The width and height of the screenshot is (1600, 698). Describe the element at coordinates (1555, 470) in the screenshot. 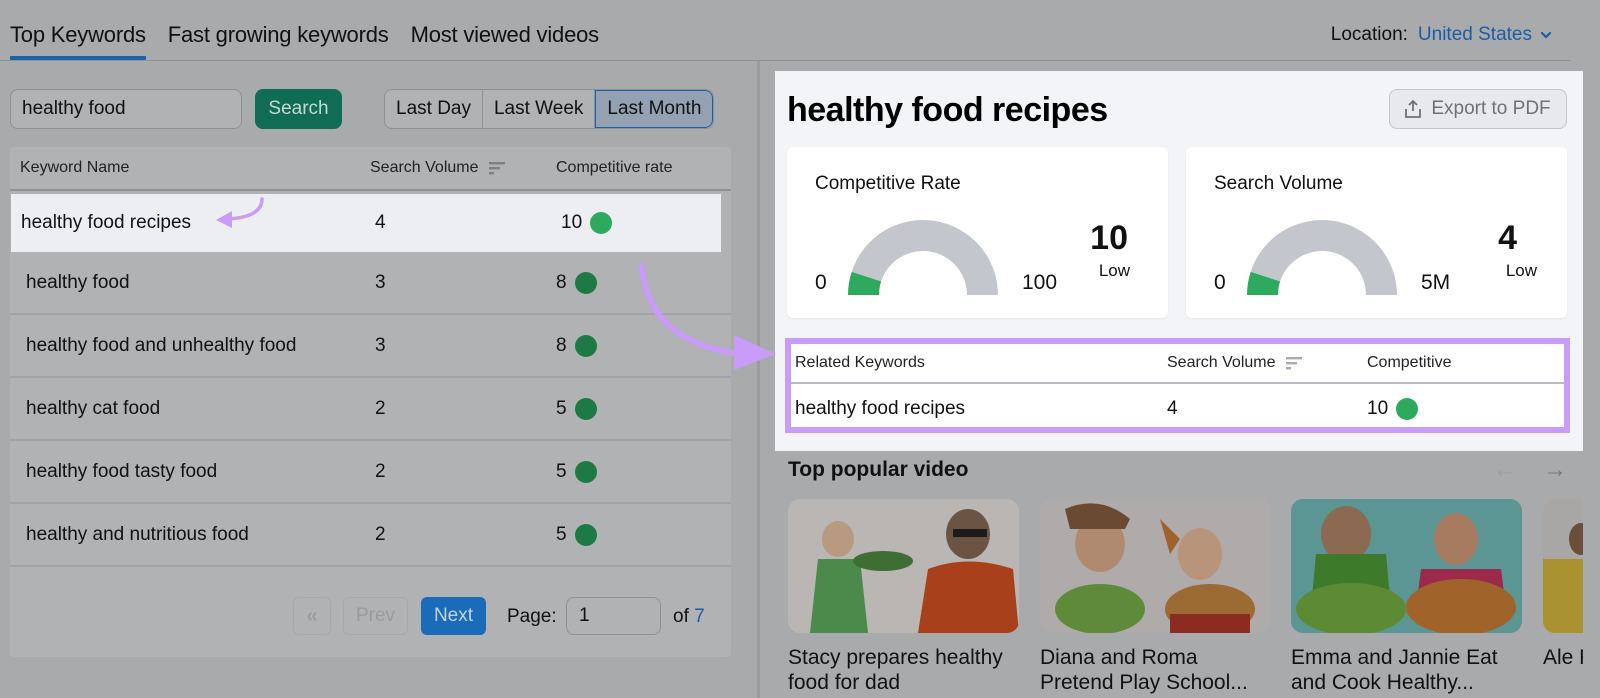

I see `carousel-next-arrow-icon: →` at that location.